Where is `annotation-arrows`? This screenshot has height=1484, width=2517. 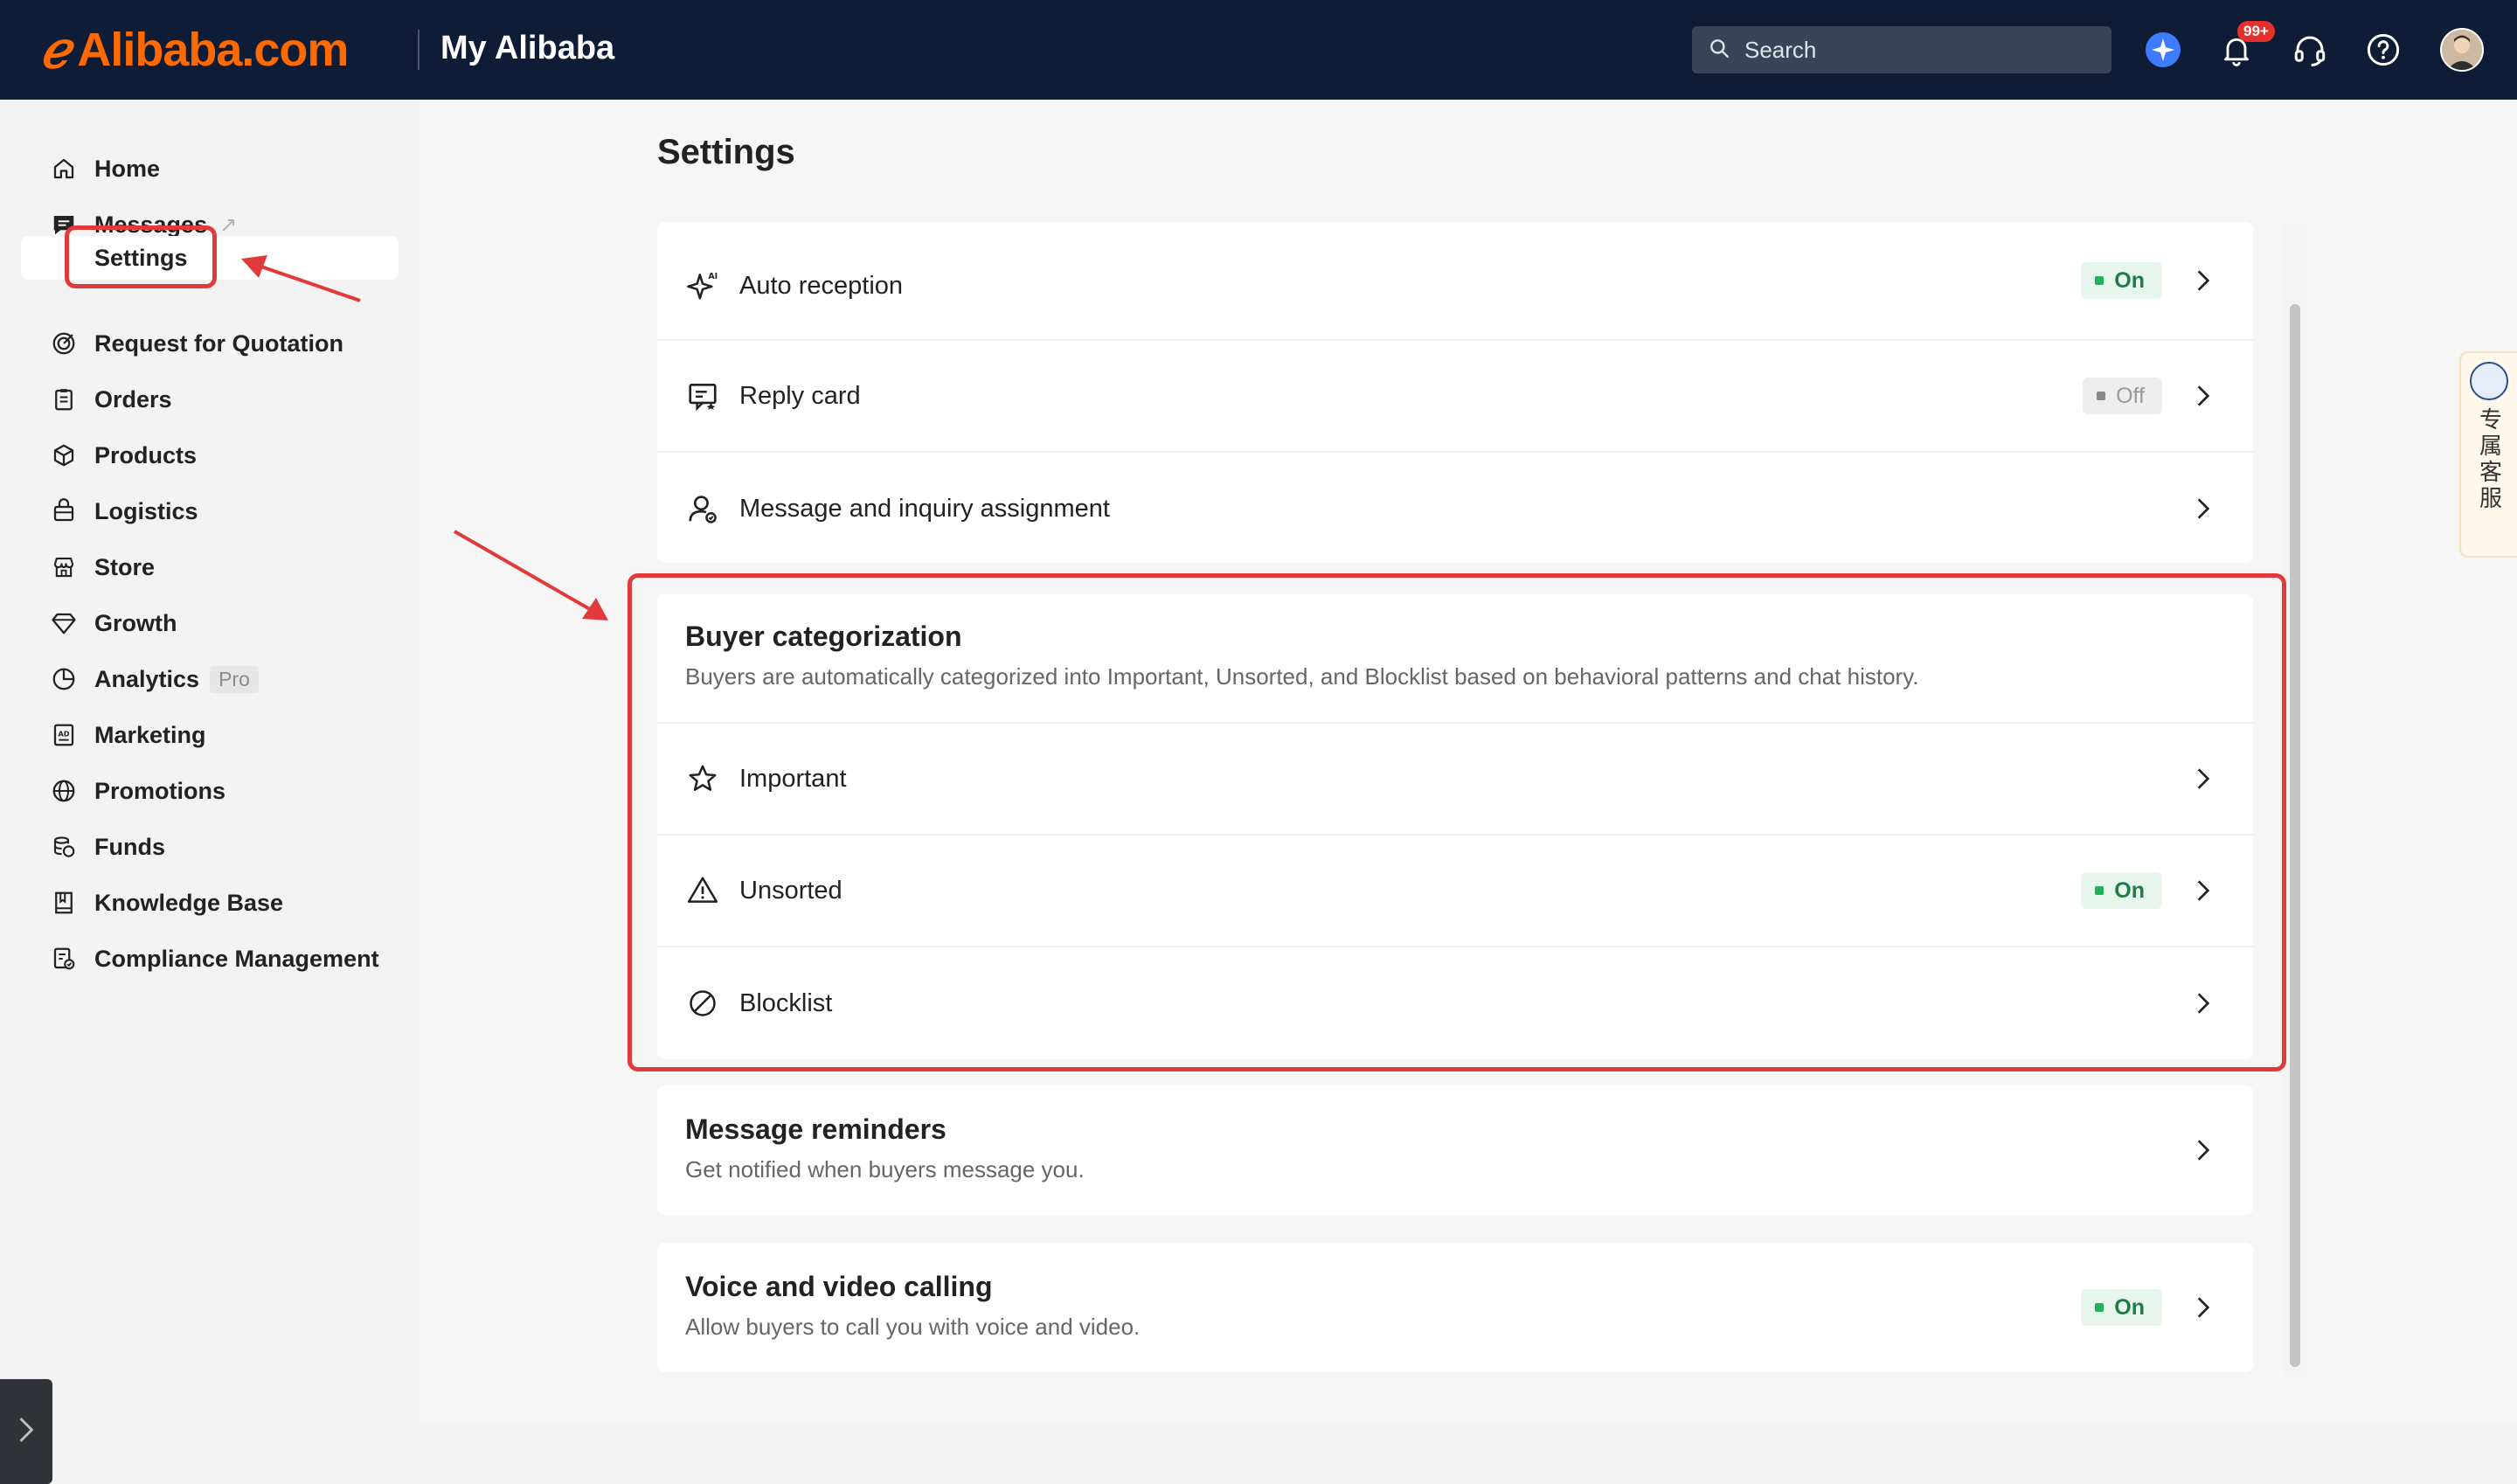
annotation-arrows is located at coordinates (424, 438).